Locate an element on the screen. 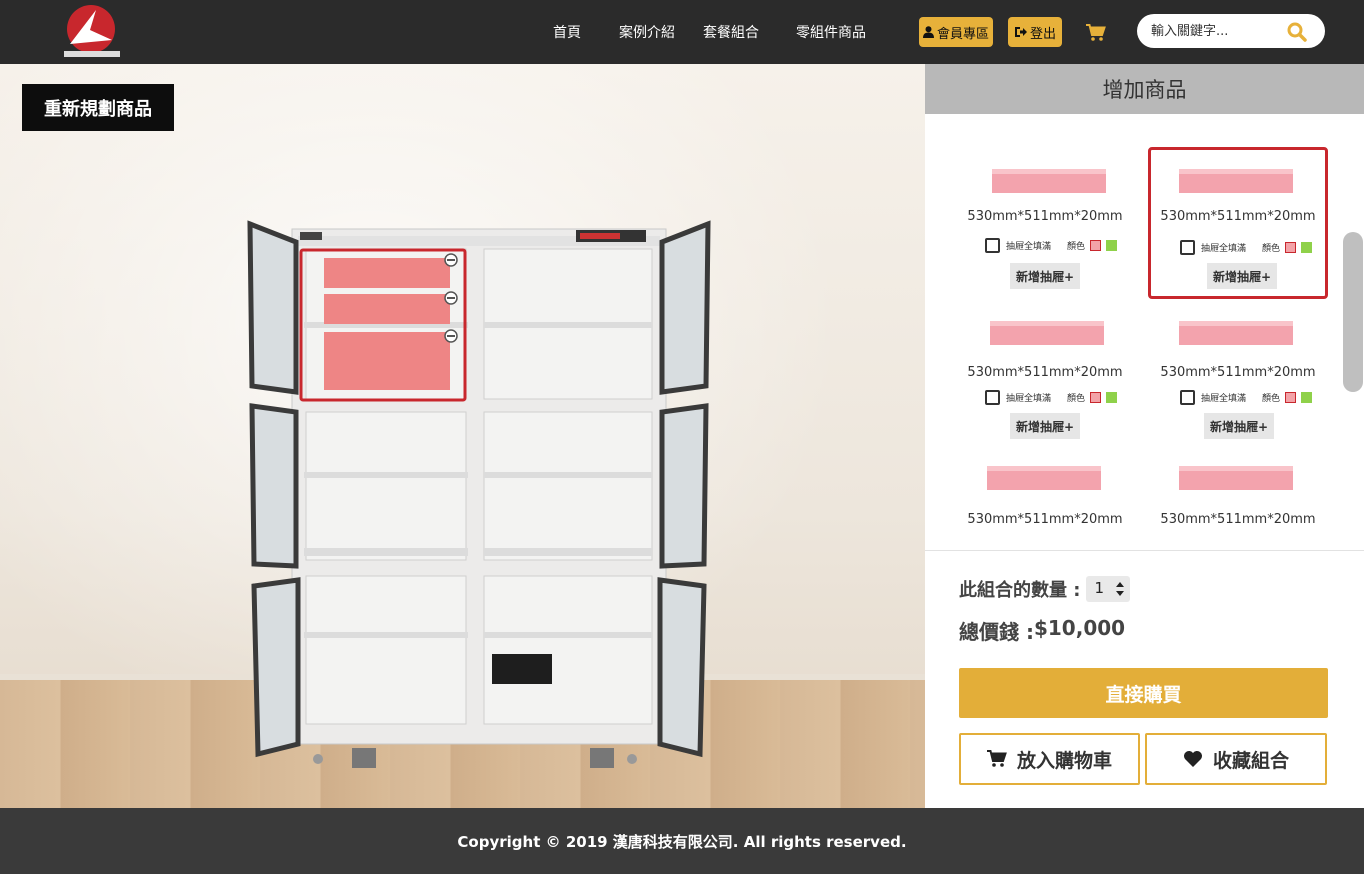  replan-button: 重新規劃商品 is located at coordinates (98, 107).